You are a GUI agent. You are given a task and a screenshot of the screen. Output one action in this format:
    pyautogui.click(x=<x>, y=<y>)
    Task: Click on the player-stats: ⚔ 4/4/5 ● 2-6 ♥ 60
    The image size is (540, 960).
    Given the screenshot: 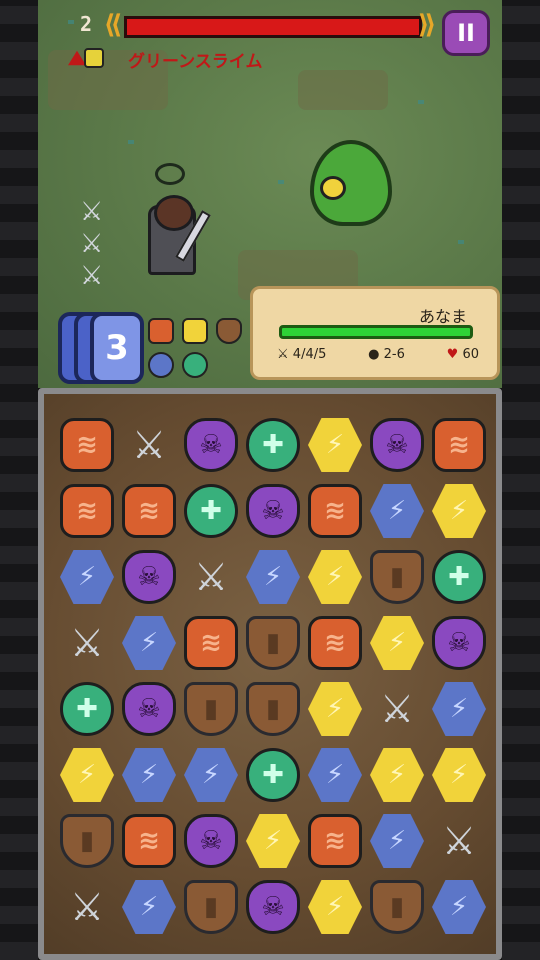 What is the action you would take?
    pyautogui.click(x=378, y=354)
    